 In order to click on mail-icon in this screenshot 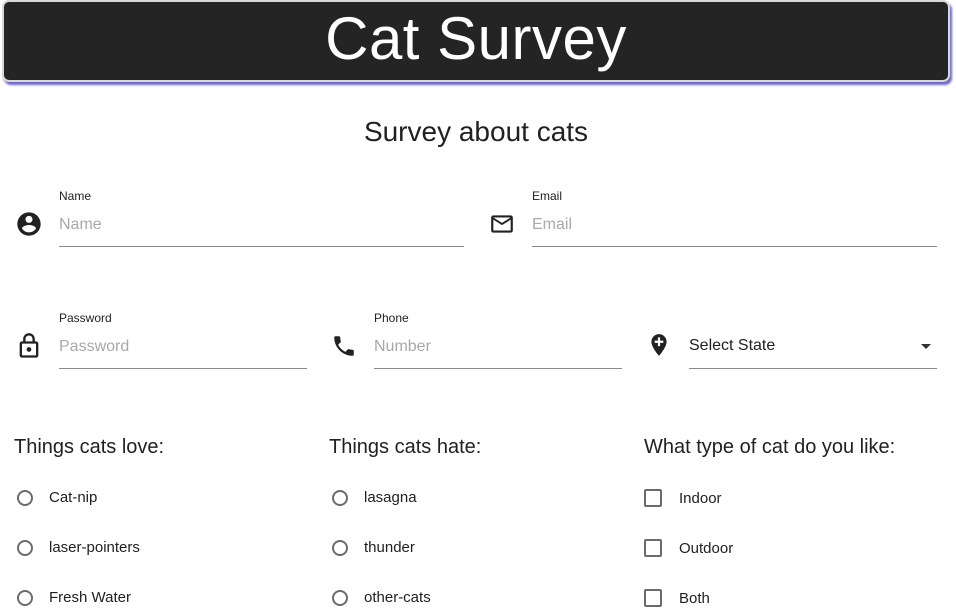, I will do `click(502, 224)`.